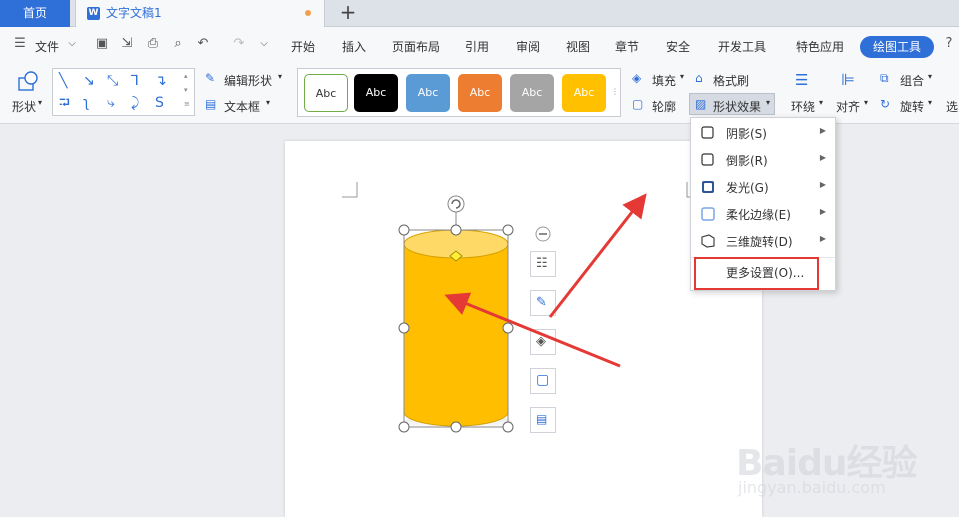  I want to click on scroll-up-icon: ▴, so click(186, 76).